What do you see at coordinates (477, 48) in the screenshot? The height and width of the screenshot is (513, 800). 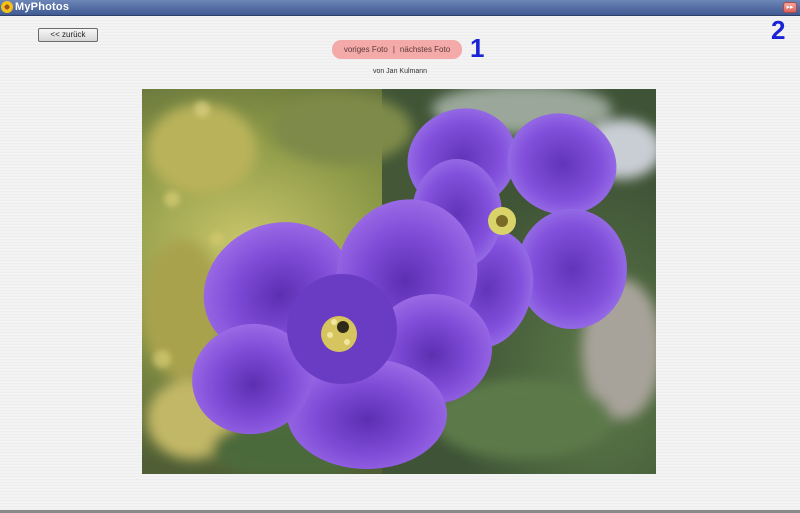 I see `annotation-1: 1` at bounding box center [477, 48].